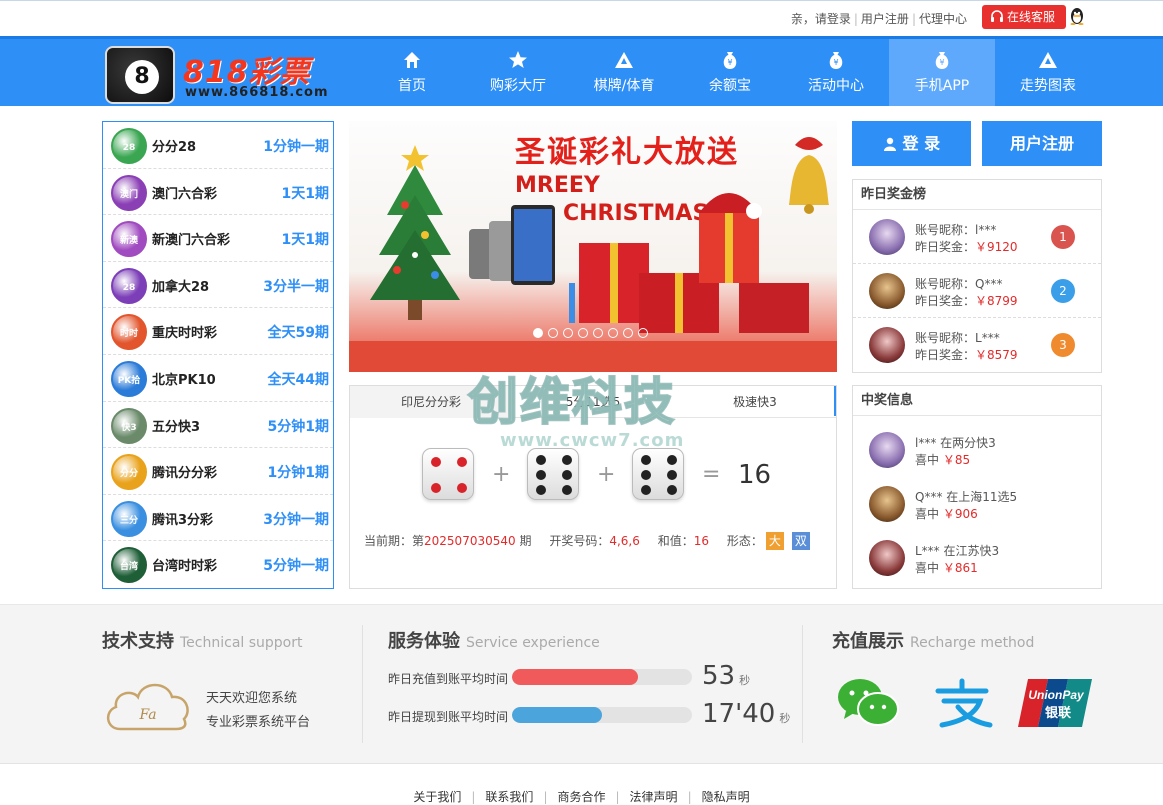  What do you see at coordinates (431, 402) in the screenshot?
I see `tab-indonesia-ffc: 印尼分分彩` at bounding box center [431, 402].